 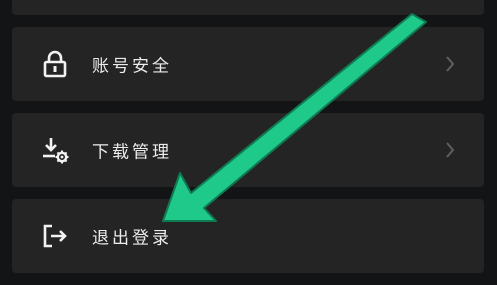 I want to click on settings-item-label: 下载管理, so click(x=132, y=152).